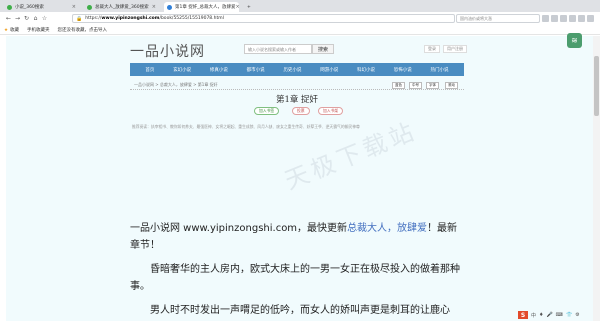 Image resolution: width=600 pixels, height=321 pixels. I want to click on lock-icon: 🔒, so click(79, 18).